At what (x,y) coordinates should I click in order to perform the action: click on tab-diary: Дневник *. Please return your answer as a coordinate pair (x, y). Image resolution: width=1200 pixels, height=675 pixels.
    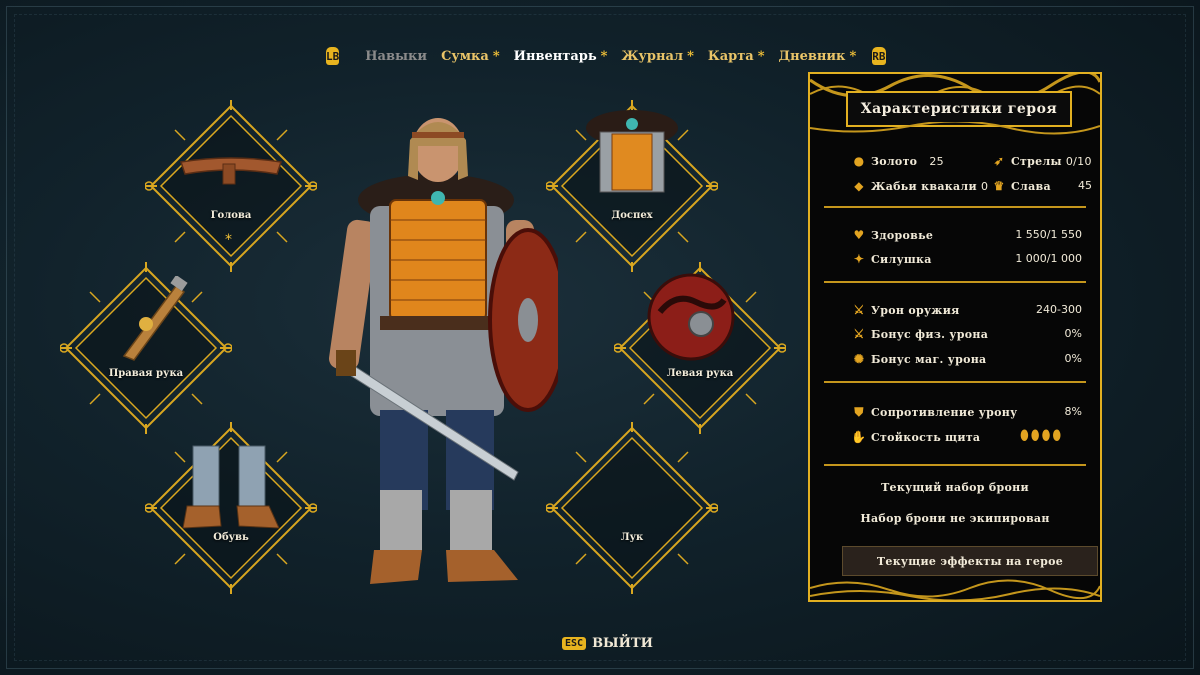
    Looking at the image, I should click on (818, 56).